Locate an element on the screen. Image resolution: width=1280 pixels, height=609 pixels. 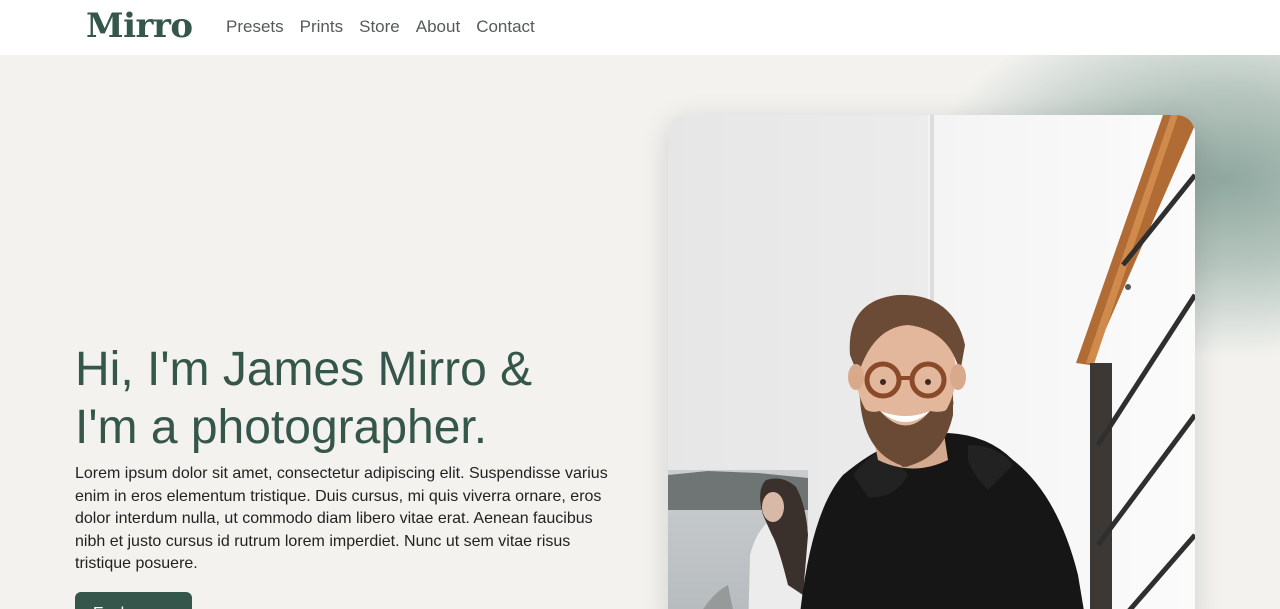
nav-link-store: Store is located at coordinates (379, 27).